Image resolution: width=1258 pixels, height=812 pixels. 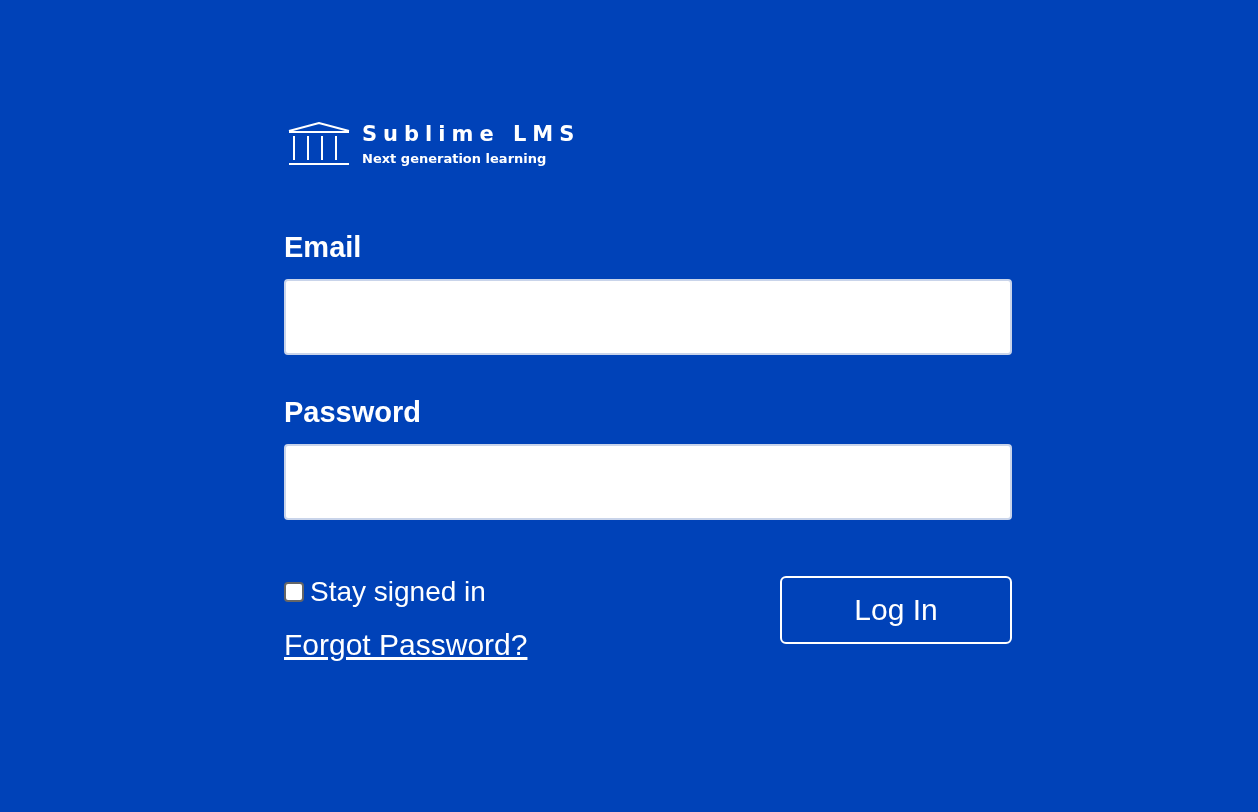 I want to click on tagline: Next generation learning, so click(x=455, y=158).